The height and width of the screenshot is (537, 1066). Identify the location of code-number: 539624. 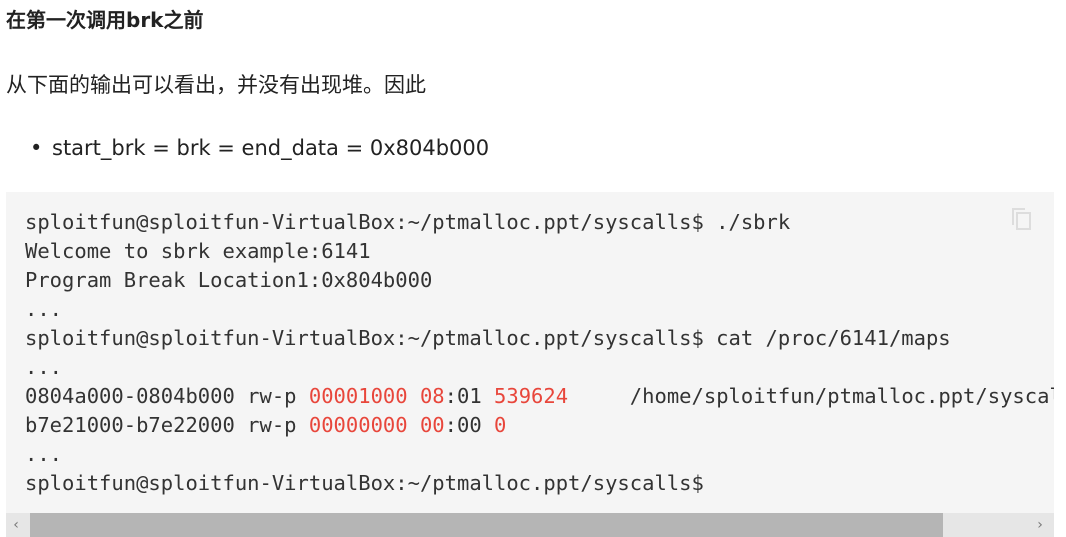
(531, 396).